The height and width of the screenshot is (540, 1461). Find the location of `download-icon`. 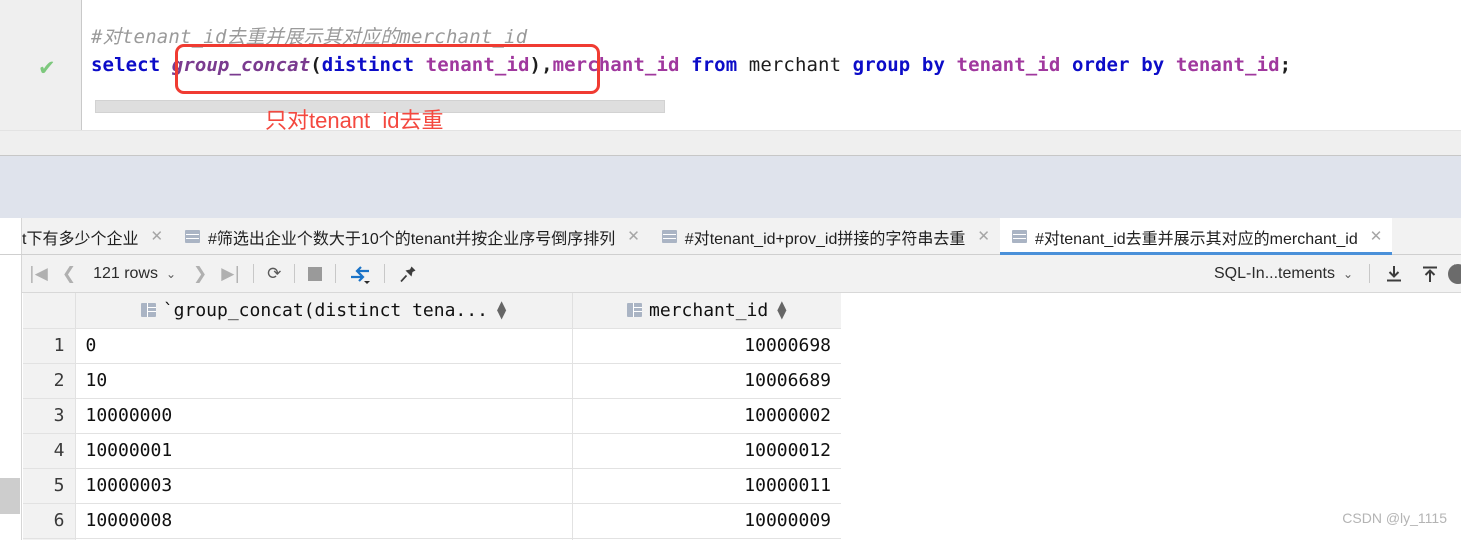

download-icon is located at coordinates (1394, 274).